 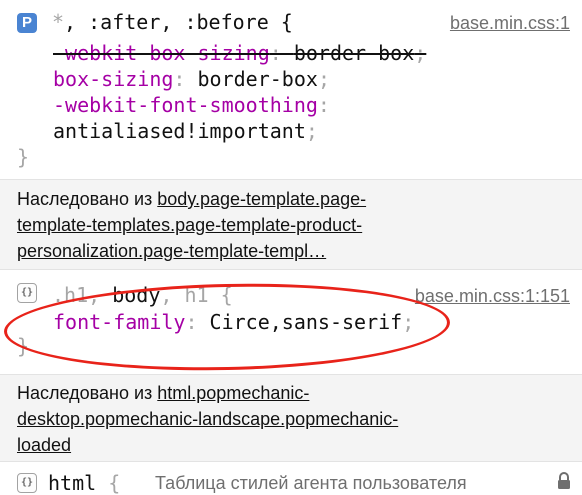 I want to click on declaration-box-sizing: box-sizing: border-box;, so click(x=191, y=79).